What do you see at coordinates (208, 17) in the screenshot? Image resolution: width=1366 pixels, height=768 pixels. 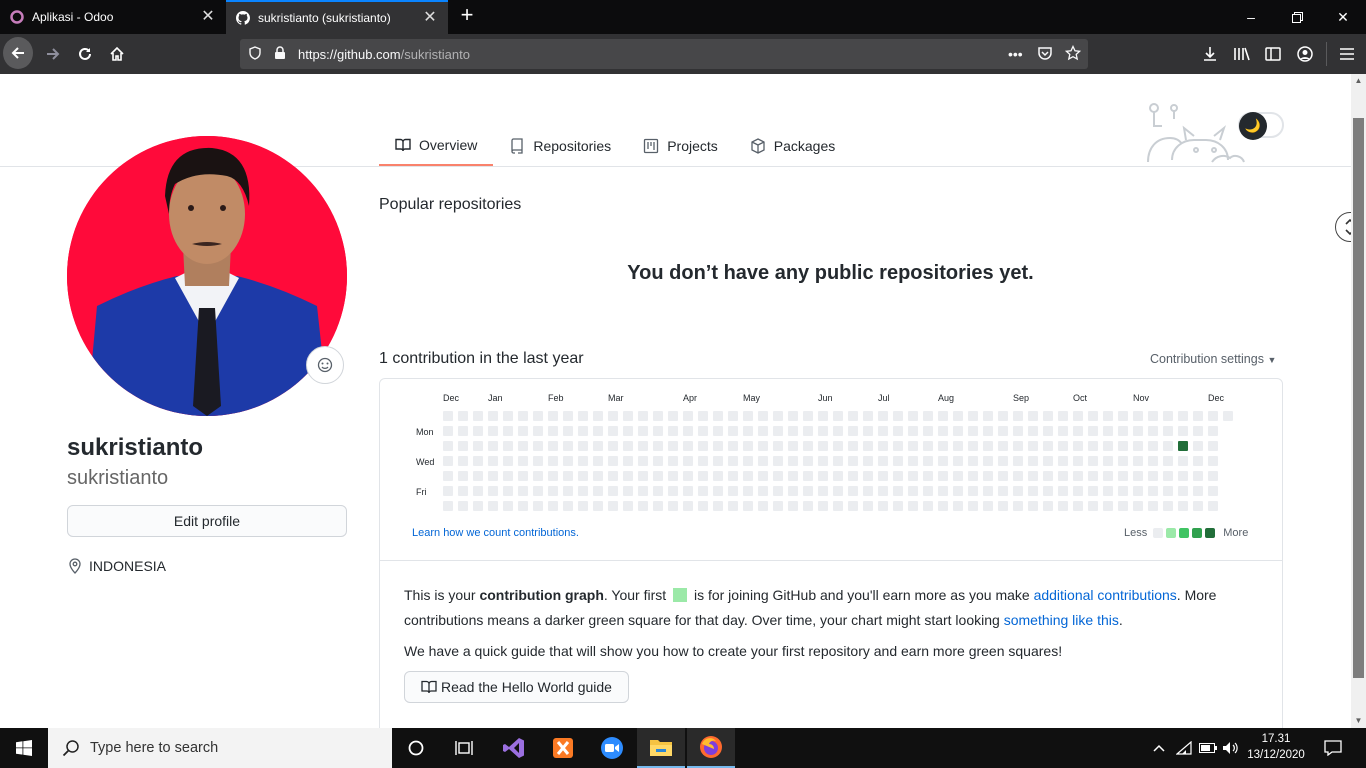 I see `close-icon: ✕` at bounding box center [208, 17].